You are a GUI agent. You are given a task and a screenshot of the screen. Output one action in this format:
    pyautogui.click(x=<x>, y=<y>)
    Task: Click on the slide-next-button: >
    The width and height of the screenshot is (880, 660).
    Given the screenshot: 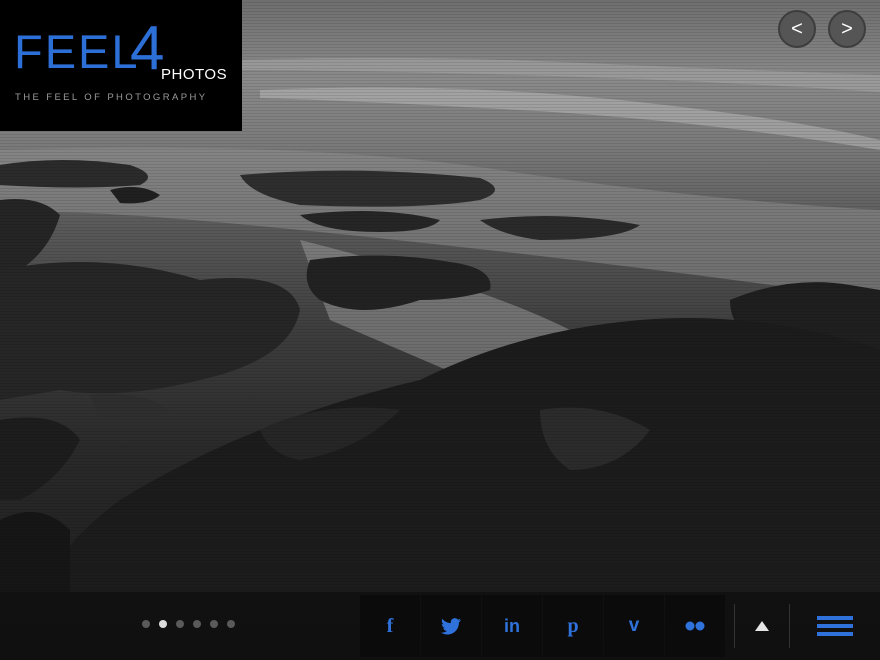 What is the action you would take?
    pyautogui.click(x=847, y=29)
    